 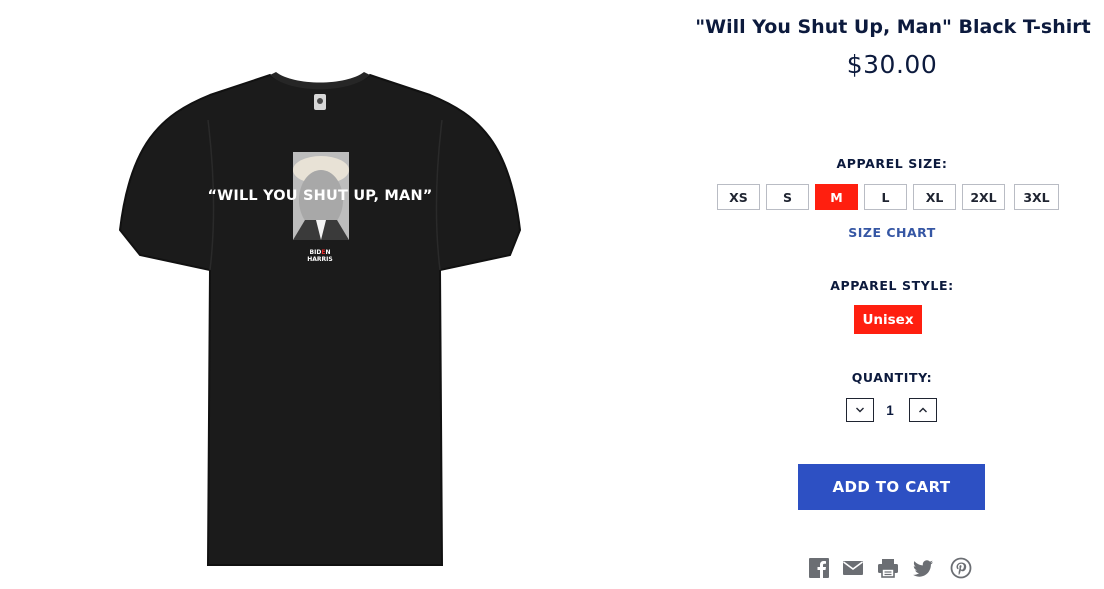 What do you see at coordinates (320, 196) in the screenshot?
I see `shirt-slogan: “WILL YOU SHUT UP, MAN”` at bounding box center [320, 196].